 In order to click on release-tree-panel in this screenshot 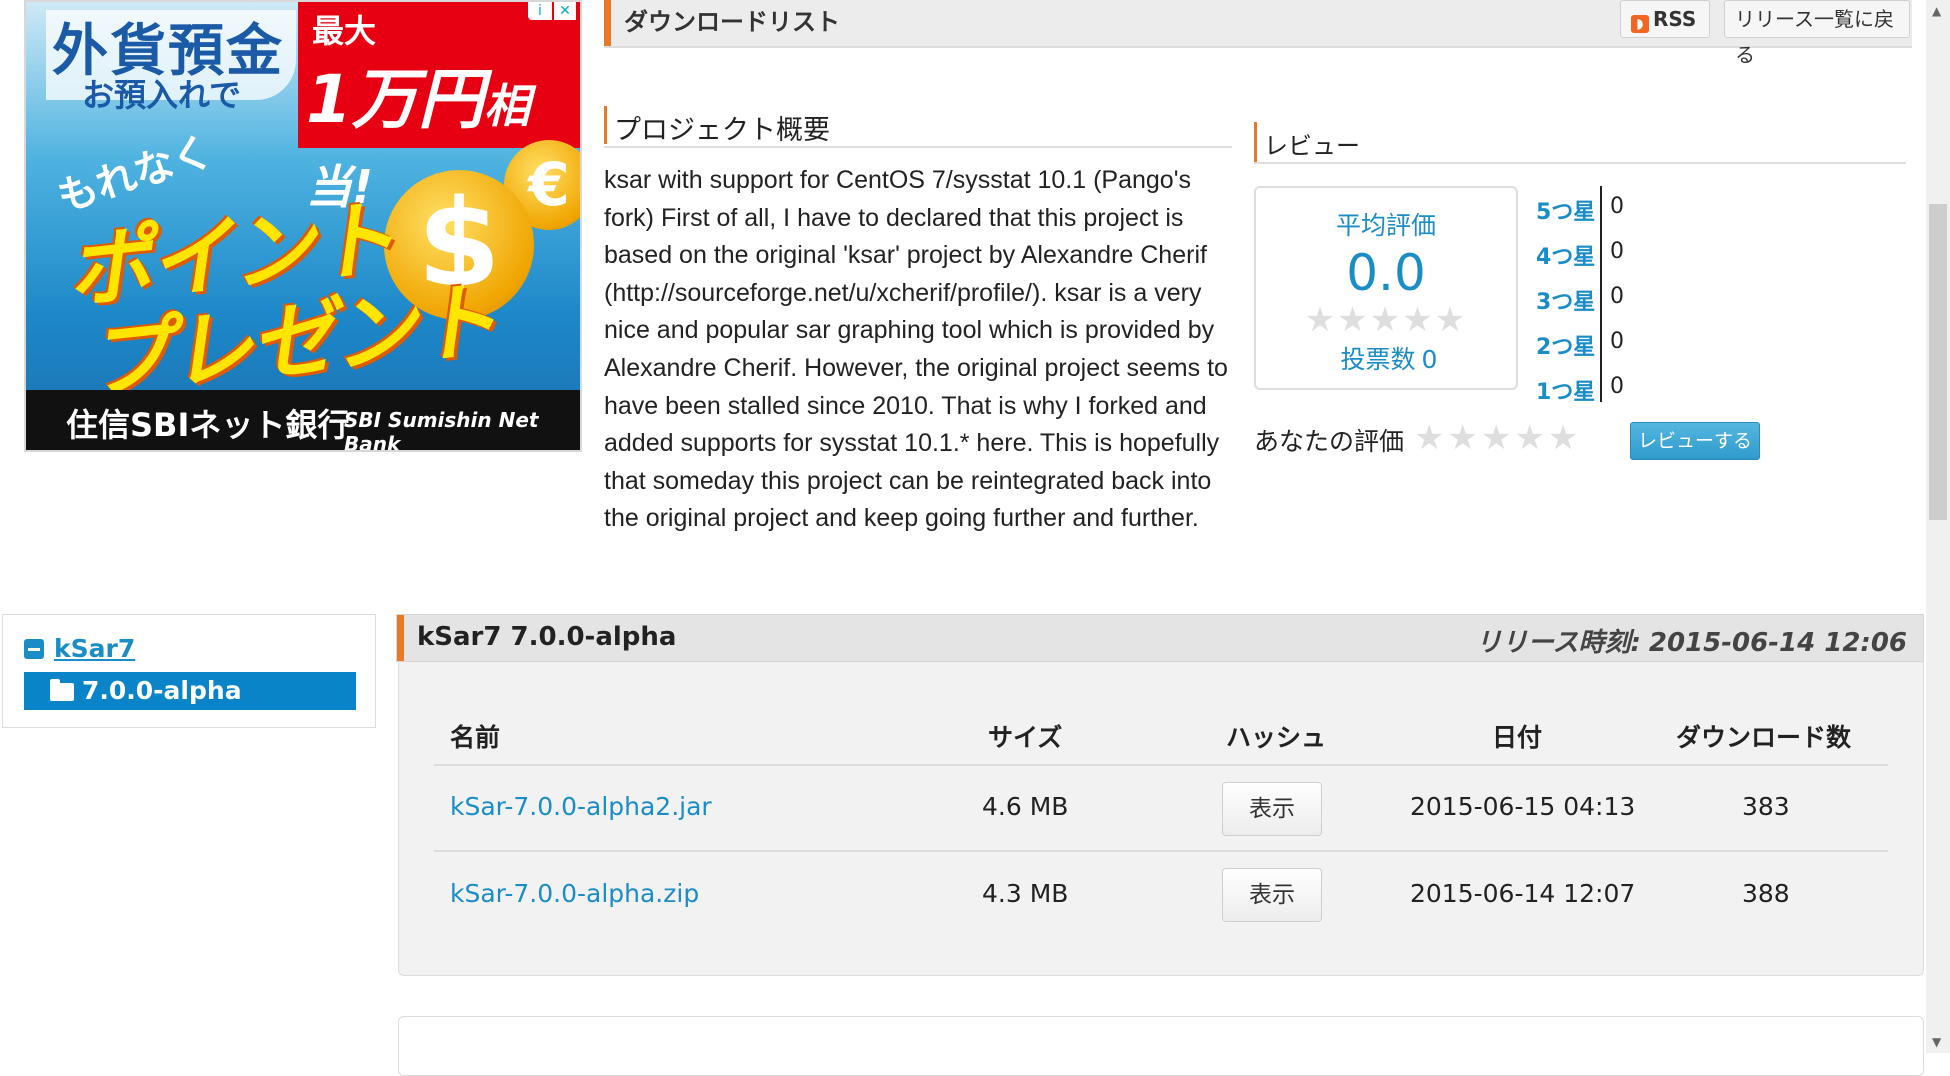, I will do `click(189, 671)`.